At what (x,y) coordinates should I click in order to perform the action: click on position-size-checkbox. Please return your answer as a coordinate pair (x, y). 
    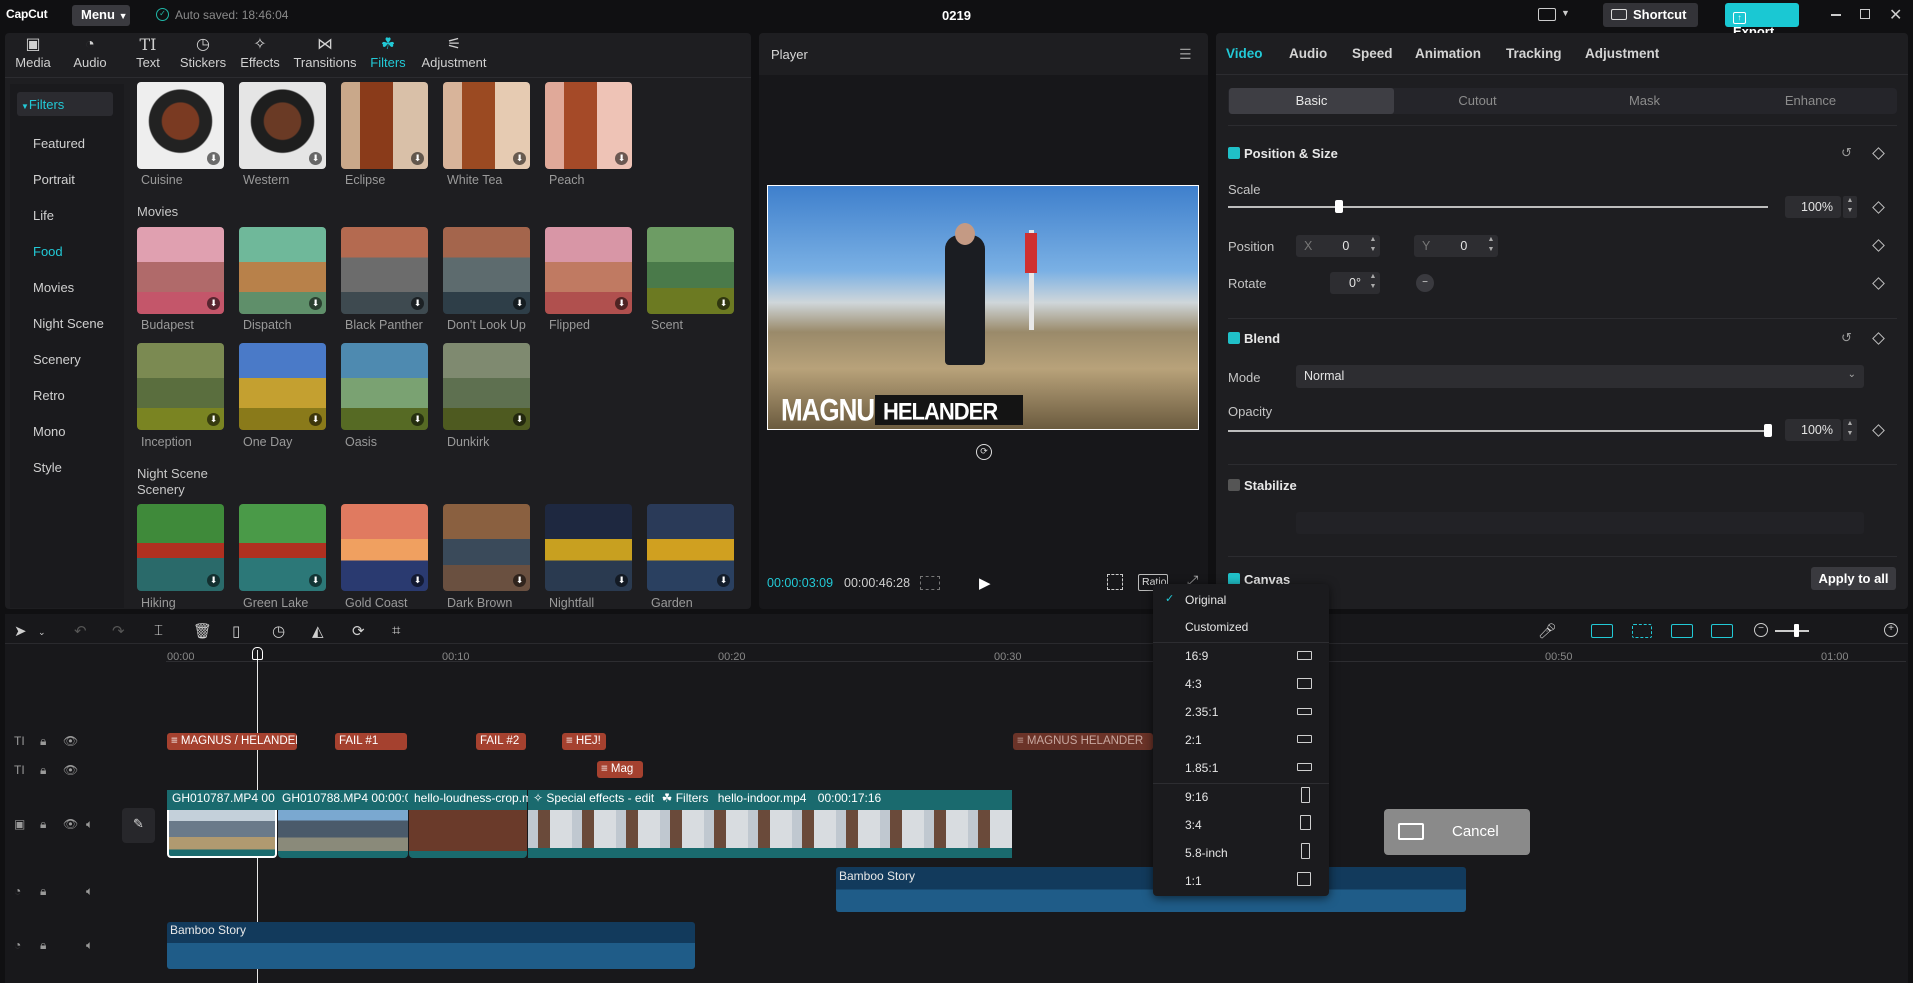
    Looking at the image, I should click on (1234, 153).